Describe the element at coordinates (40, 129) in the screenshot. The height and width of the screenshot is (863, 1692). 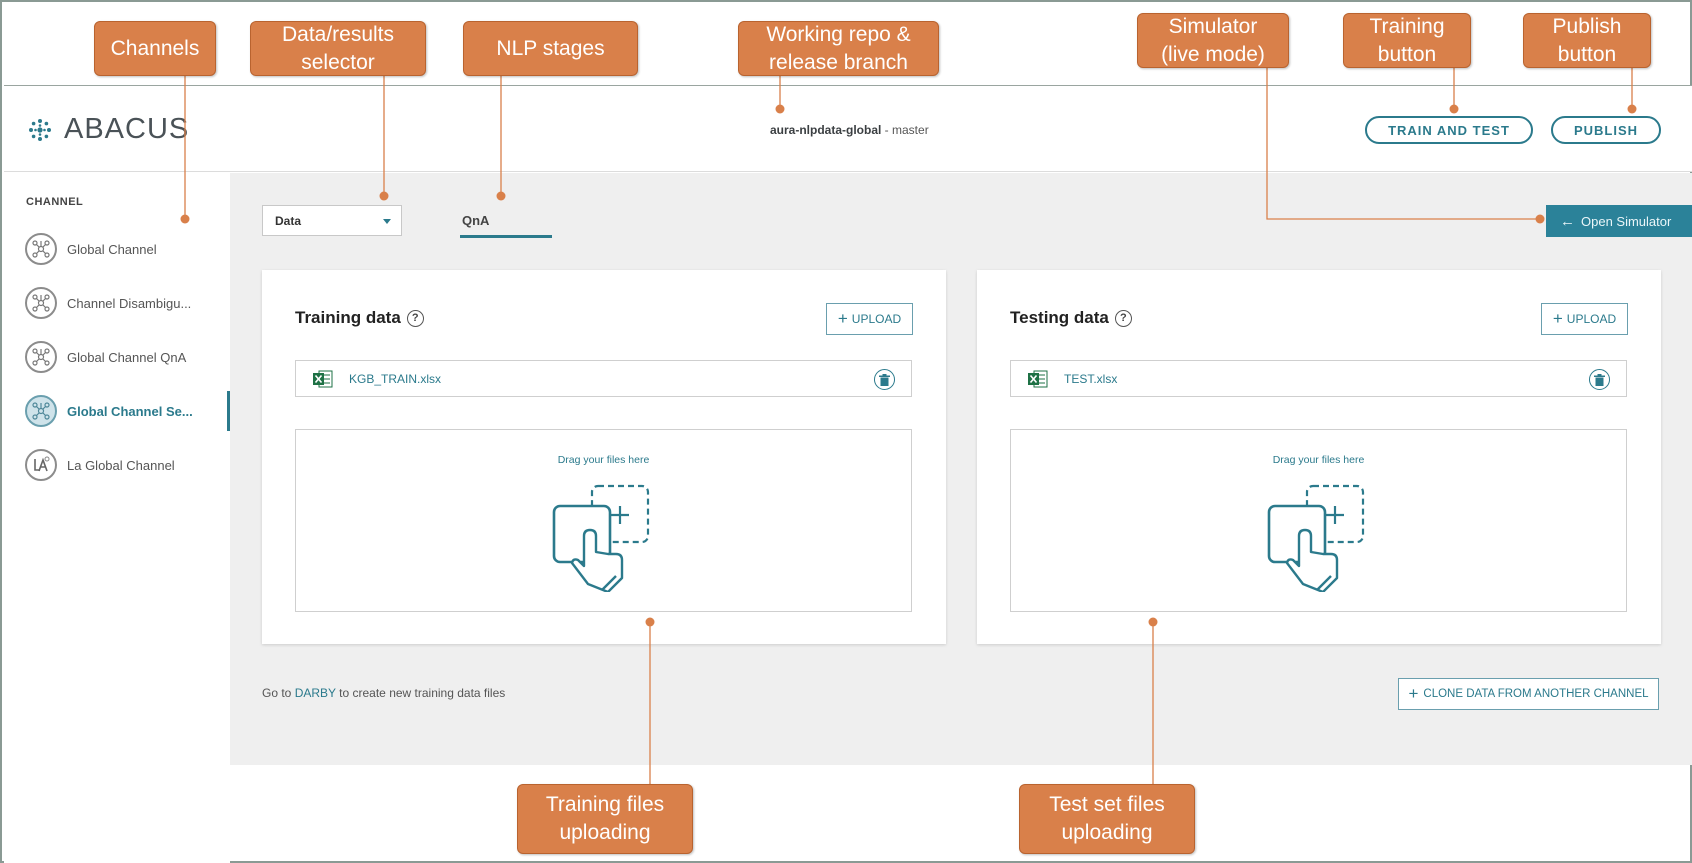
I see `abacus-logo-icon` at that location.